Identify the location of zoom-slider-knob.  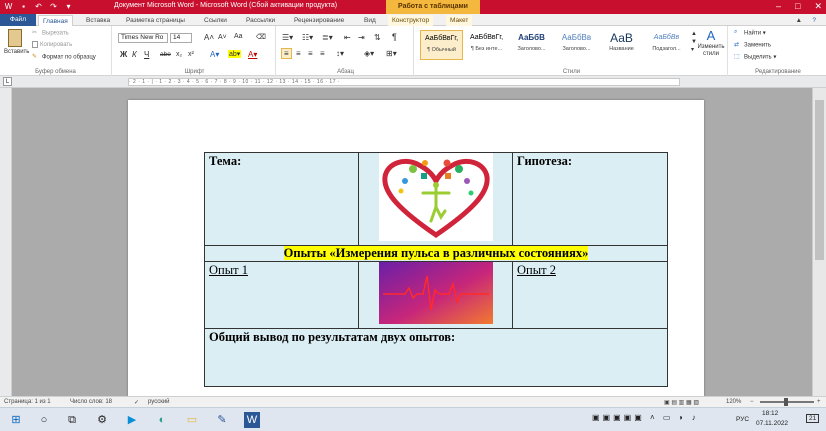
(786, 402).